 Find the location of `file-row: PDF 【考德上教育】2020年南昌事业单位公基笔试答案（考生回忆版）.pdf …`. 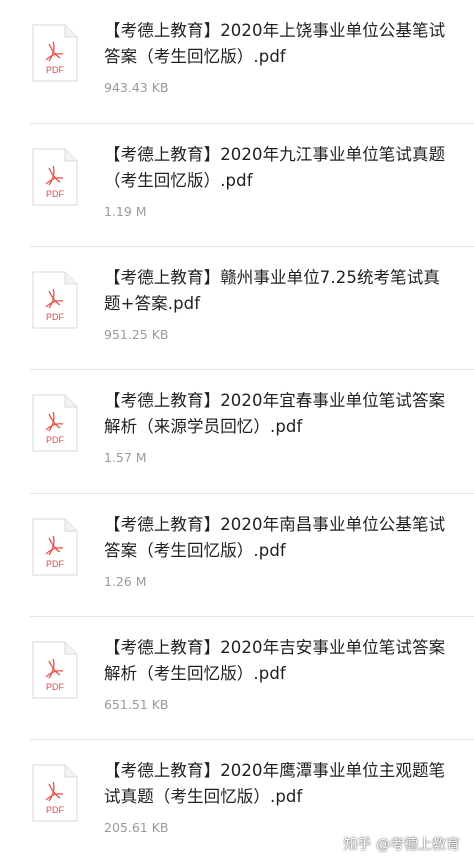

file-row: PDF 【考德上教育】2020年南昌事业单位公基笔试答案（考生回忆版）.pdf … is located at coordinates (237, 556).